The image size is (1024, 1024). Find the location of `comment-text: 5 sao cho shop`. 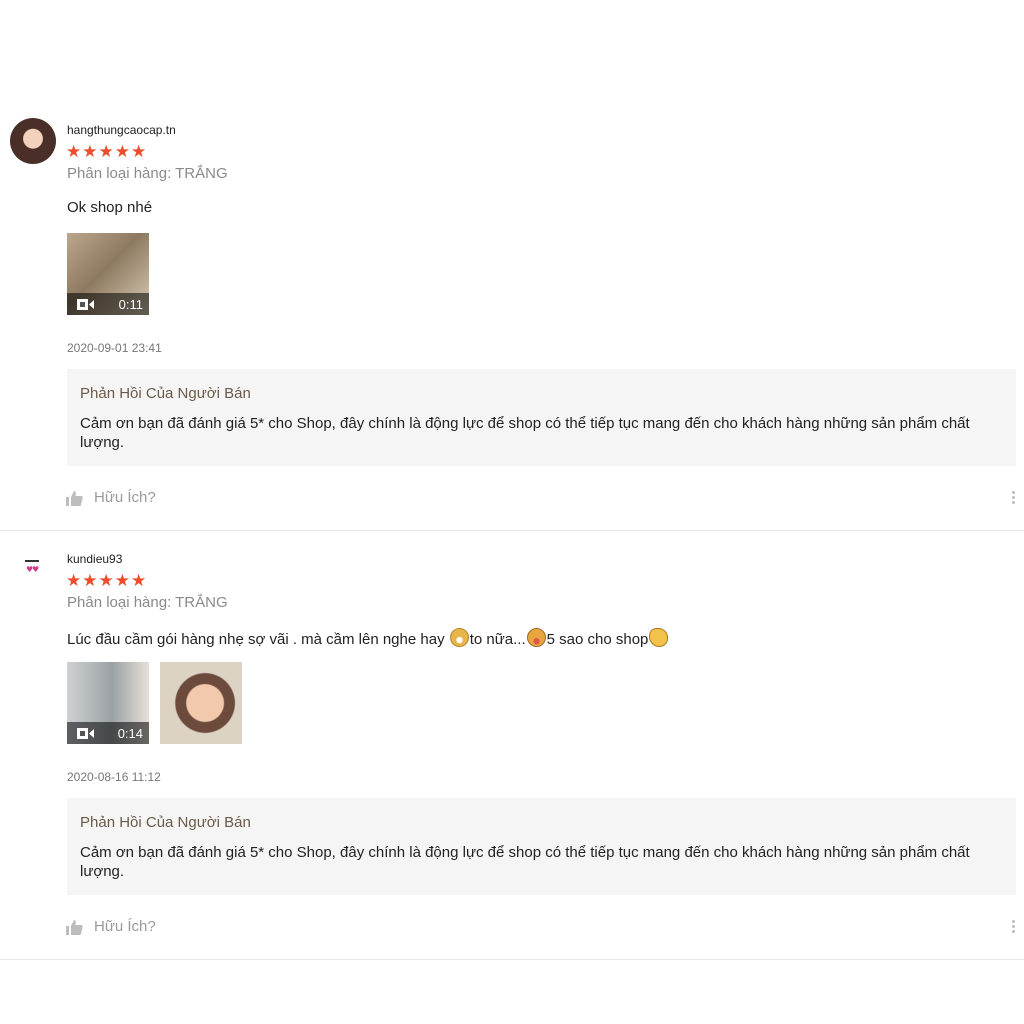

comment-text: 5 sao cho shop is located at coordinates (597, 639).